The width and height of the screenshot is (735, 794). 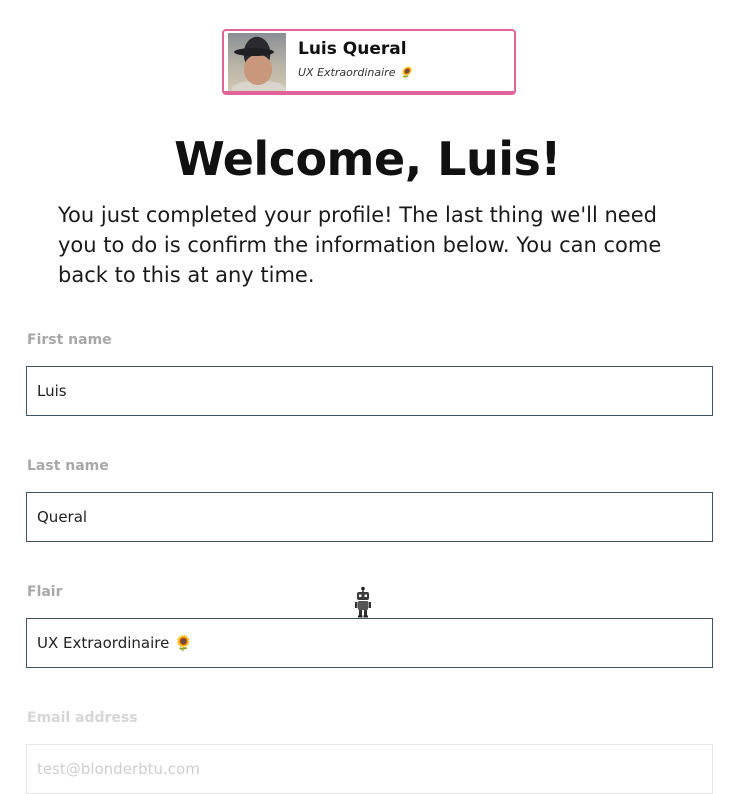 What do you see at coordinates (352, 49) in the screenshot?
I see `profile-name: Luis Queral` at bounding box center [352, 49].